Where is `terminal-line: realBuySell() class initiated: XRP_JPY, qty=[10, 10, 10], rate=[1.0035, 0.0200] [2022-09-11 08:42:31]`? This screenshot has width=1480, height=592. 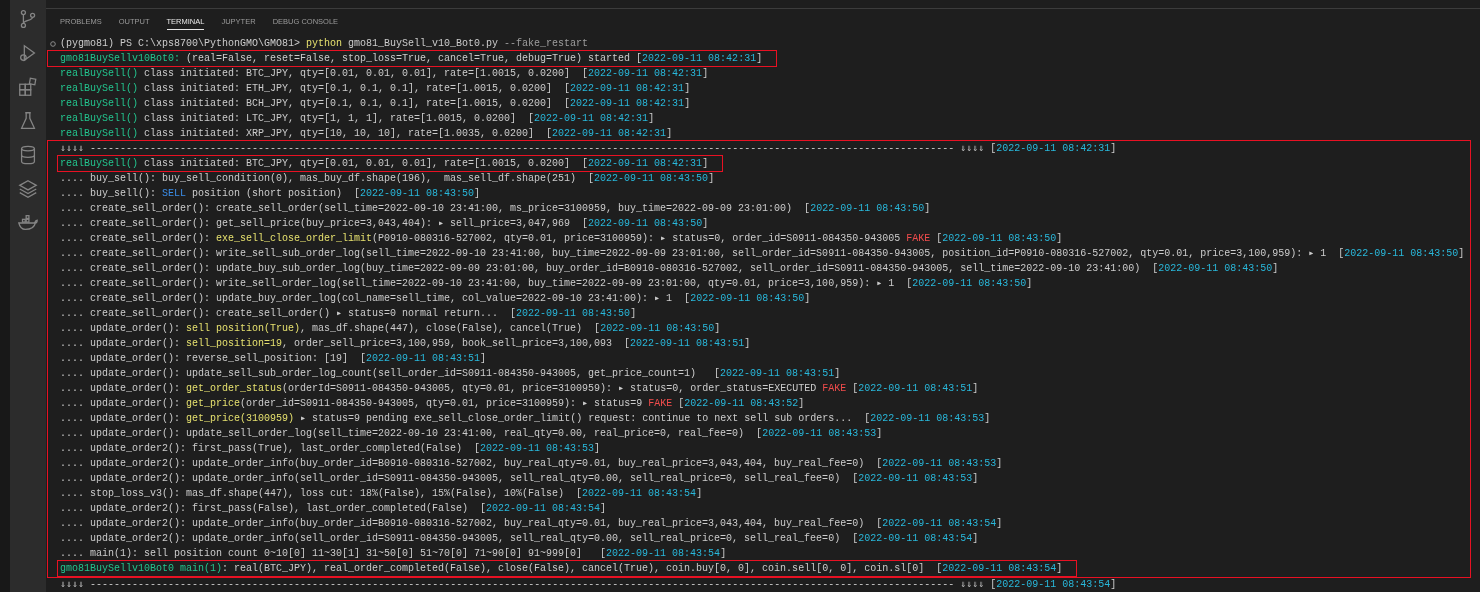
terminal-line: realBuySell() class initiated: XRP_JPY, qty=[10, 10, 10], rate=[1.0035, 0.0200] [2022-09-11 08:42:31] is located at coordinates (366, 134).